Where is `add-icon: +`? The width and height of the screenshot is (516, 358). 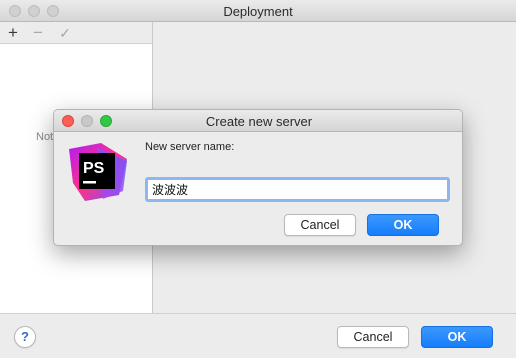
add-icon: + is located at coordinates (13, 33).